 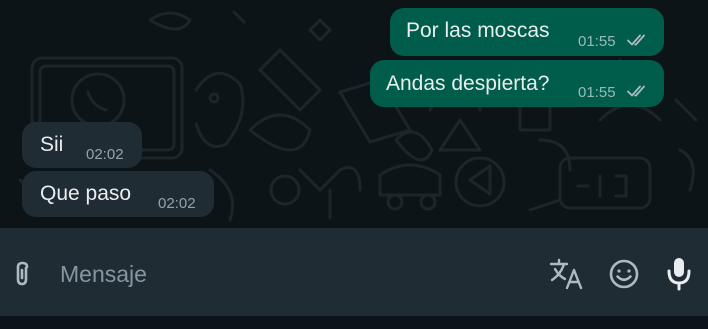 What do you see at coordinates (295, 274) in the screenshot?
I see `message-input` at bounding box center [295, 274].